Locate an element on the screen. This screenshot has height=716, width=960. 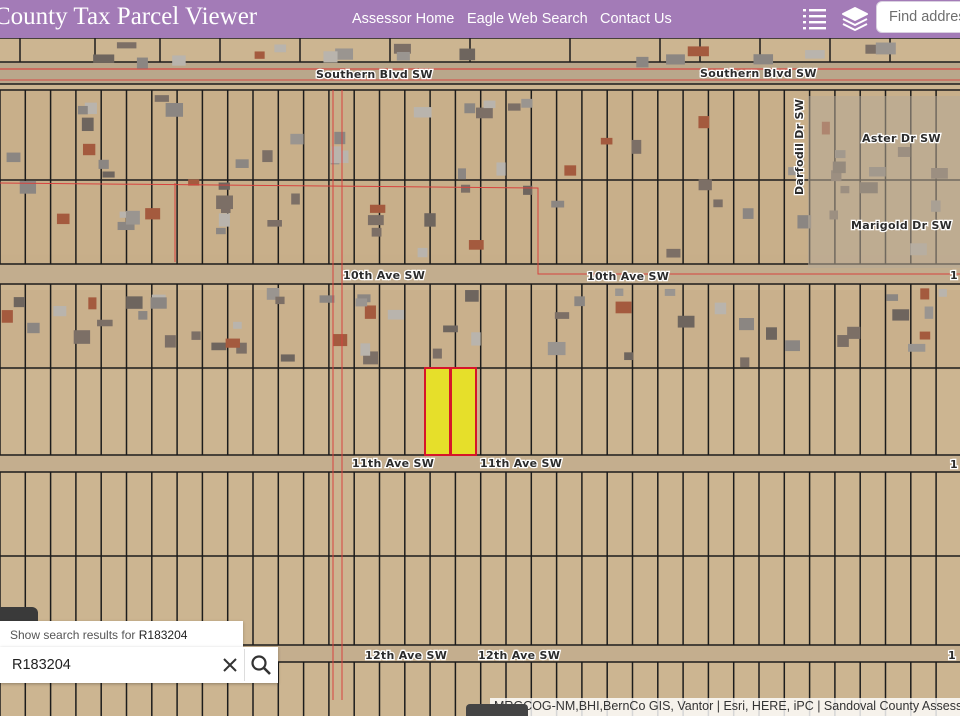
search-widget is located at coordinates (139, 665).